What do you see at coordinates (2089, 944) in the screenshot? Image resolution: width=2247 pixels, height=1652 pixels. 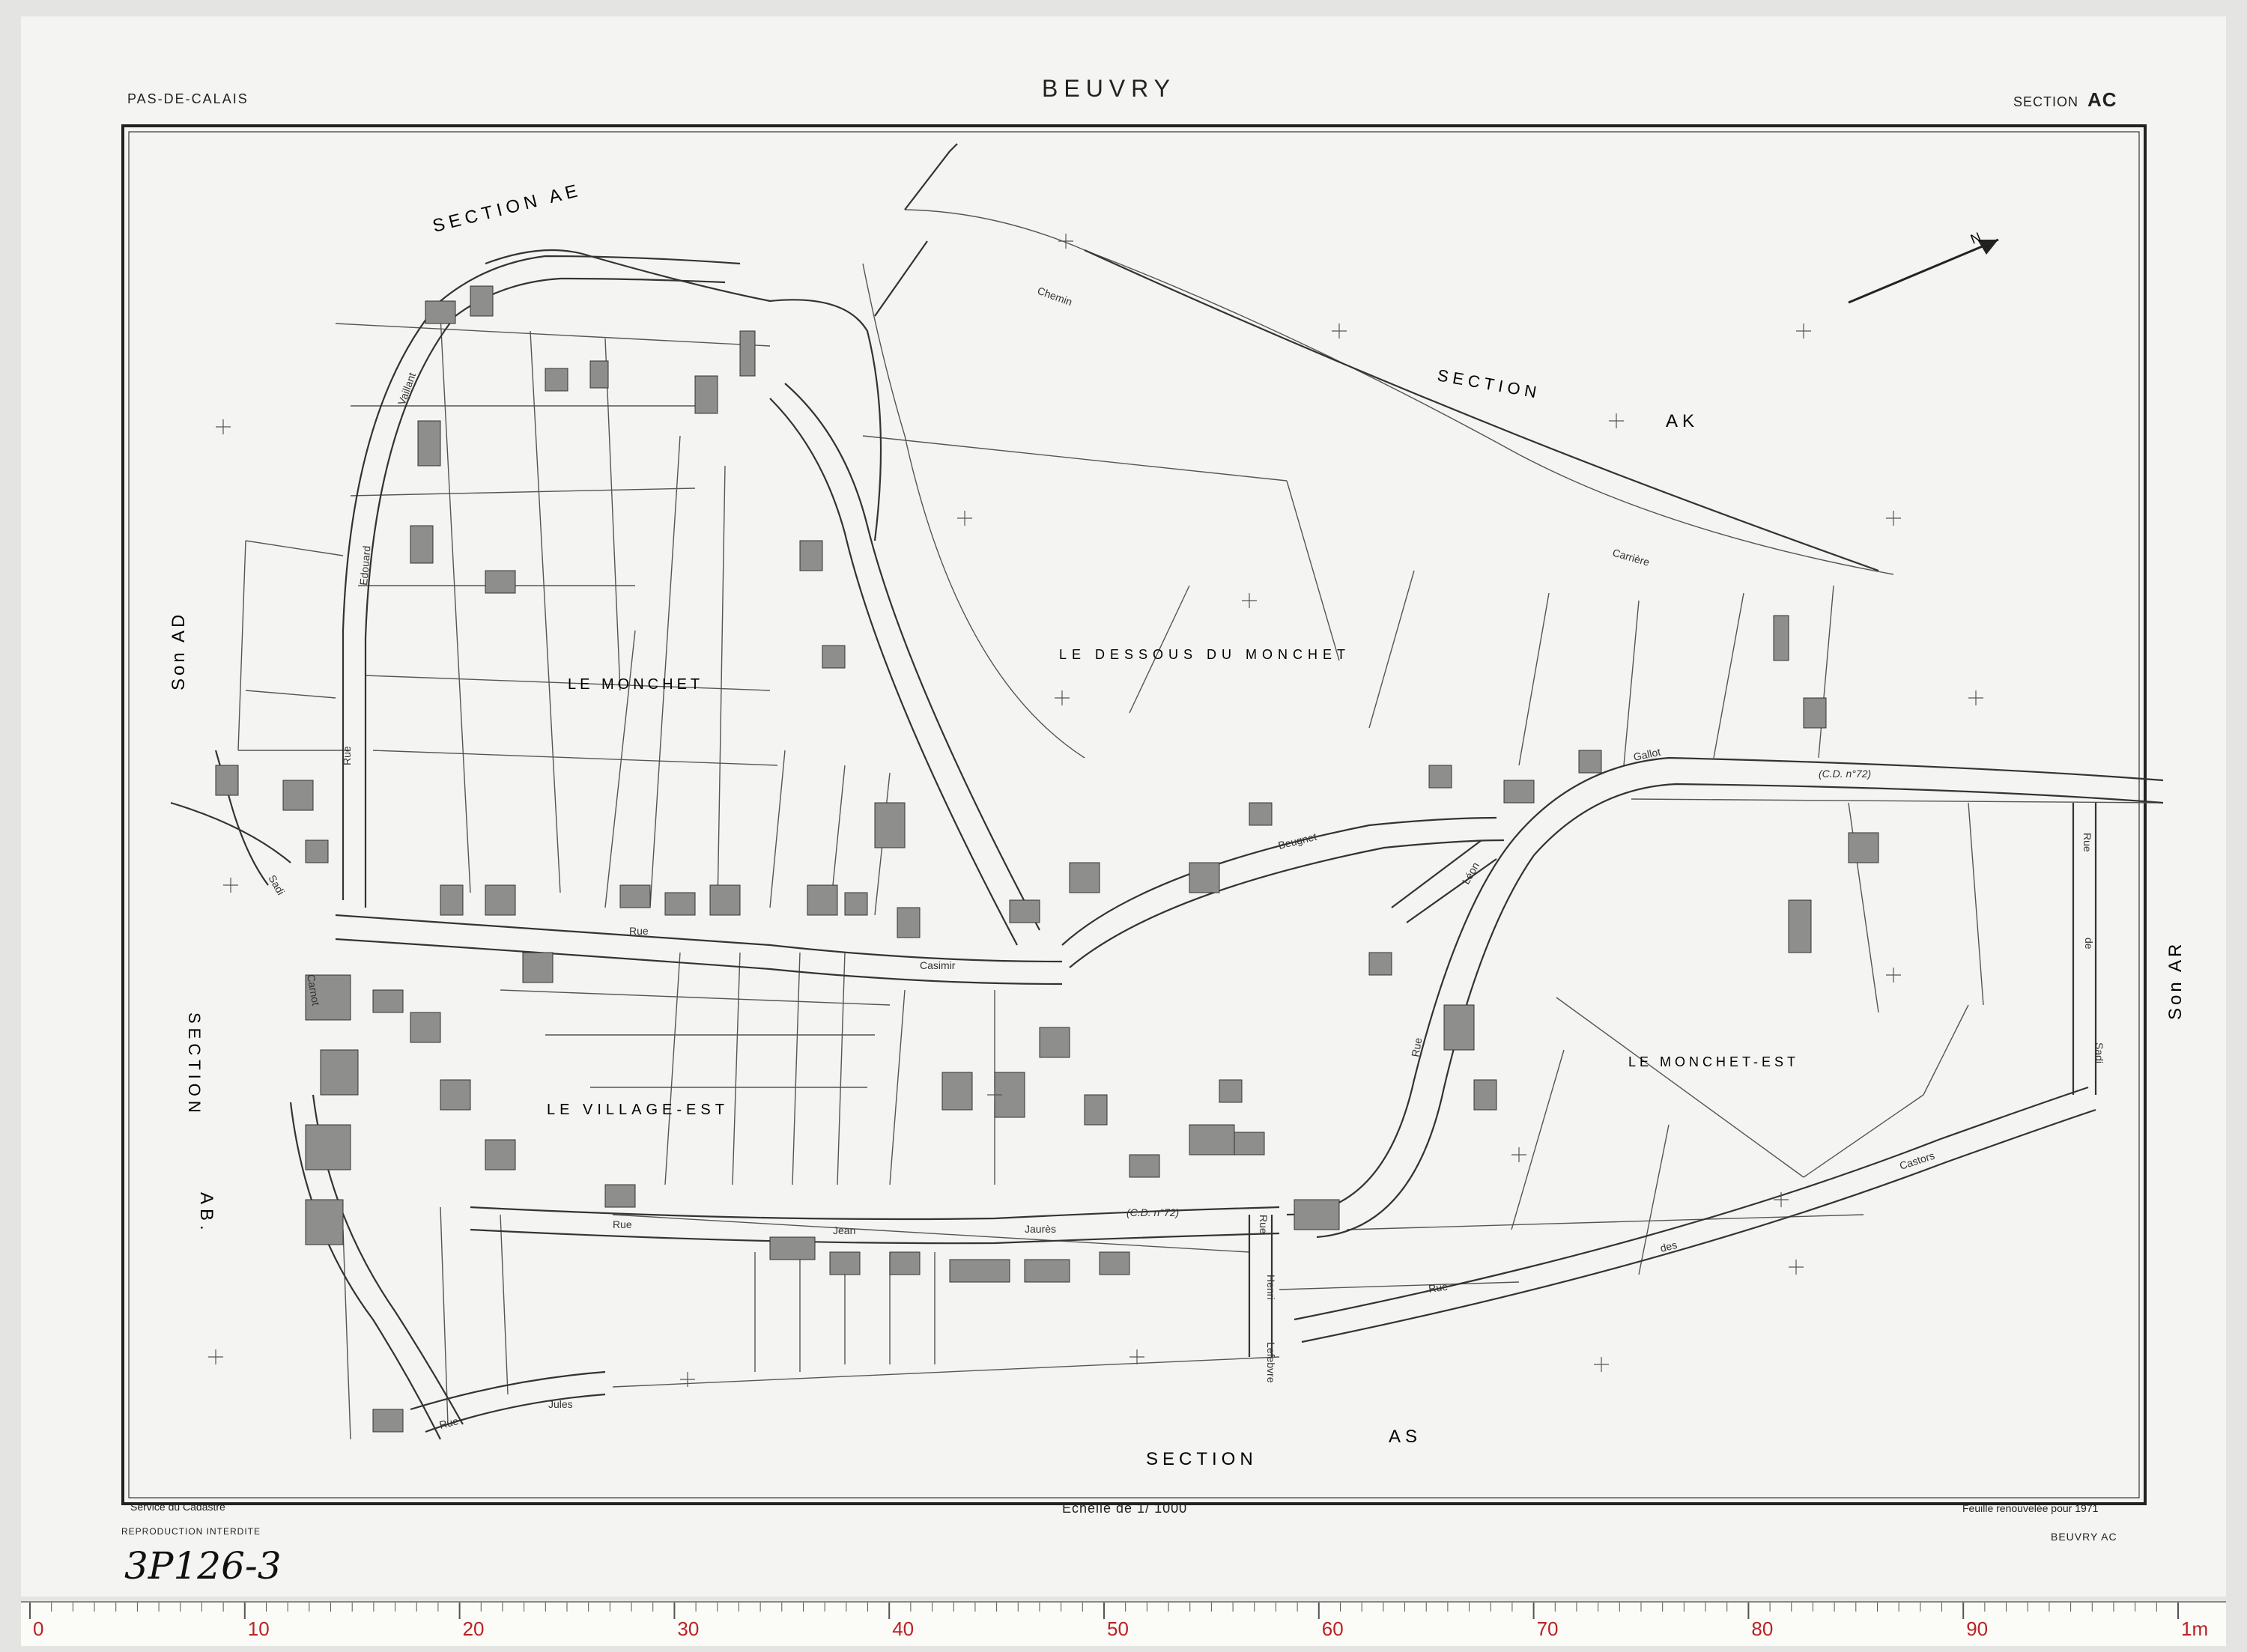 I see `road-label-de: de` at bounding box center [2089, 944].